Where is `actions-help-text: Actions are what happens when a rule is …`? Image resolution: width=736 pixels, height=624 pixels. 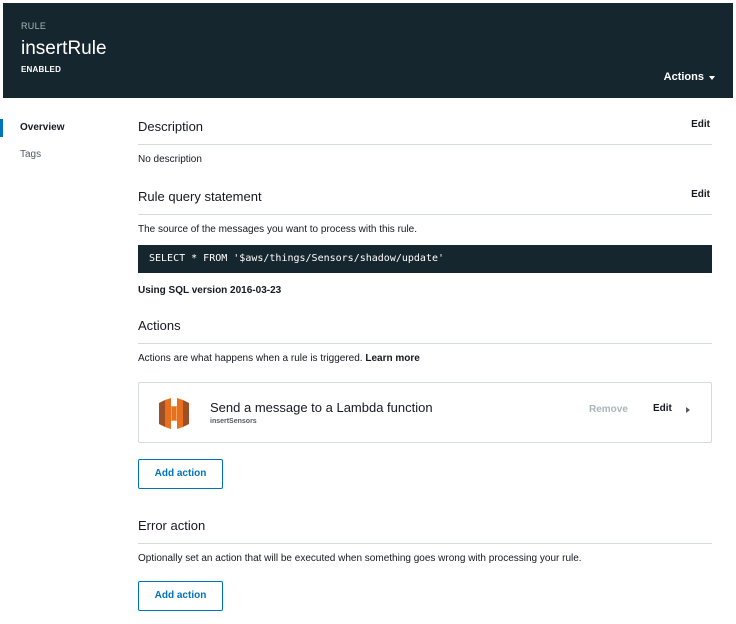 actions-help-text: Actions are what happens when a rule is … is located at coordinates (279, 358).